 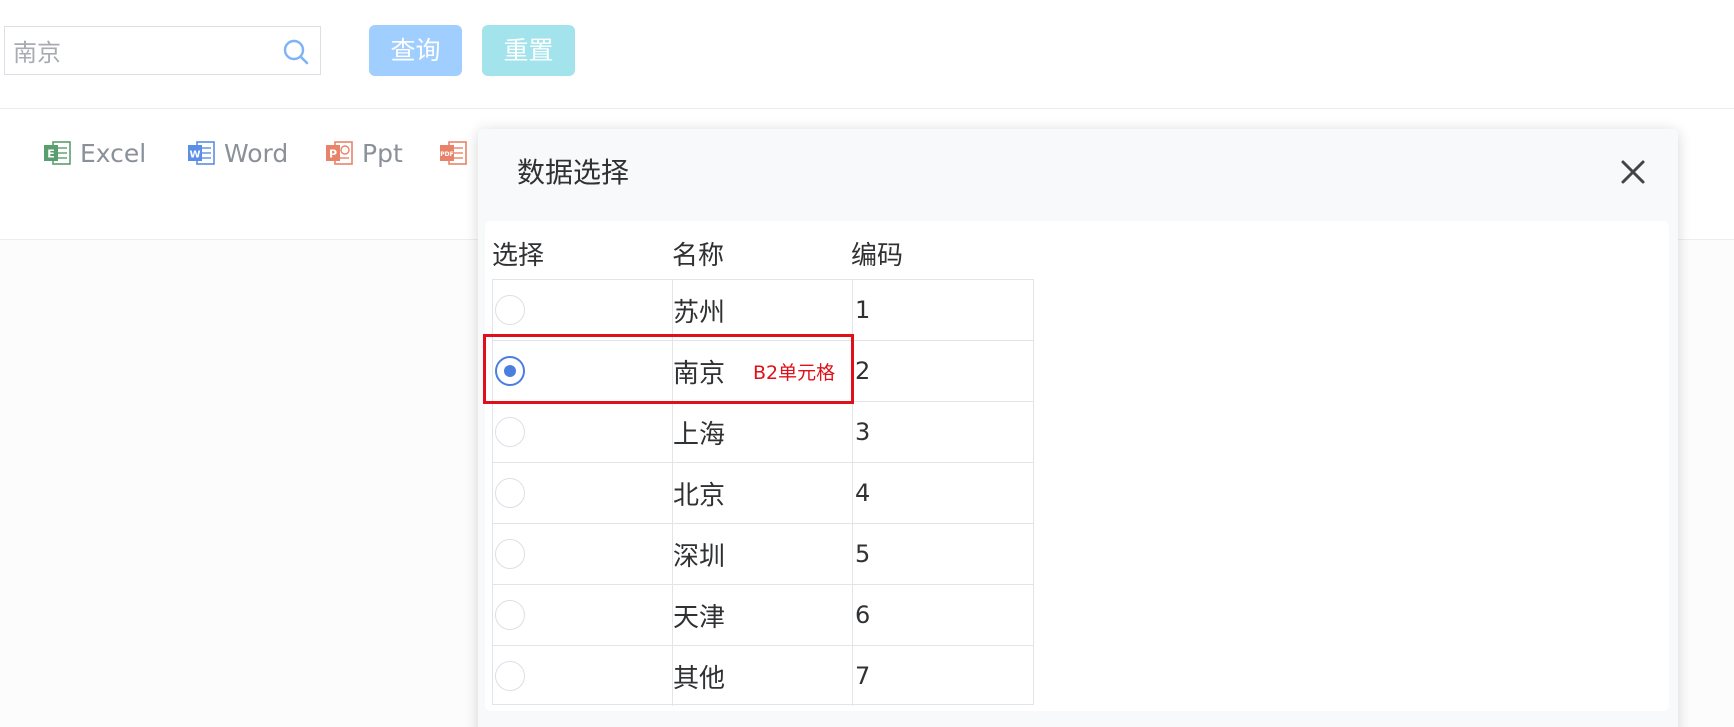 What do you see at coordinates (194, 155) in the screenshot?
I see `svg-text: W` at bounding box center [194, 155].